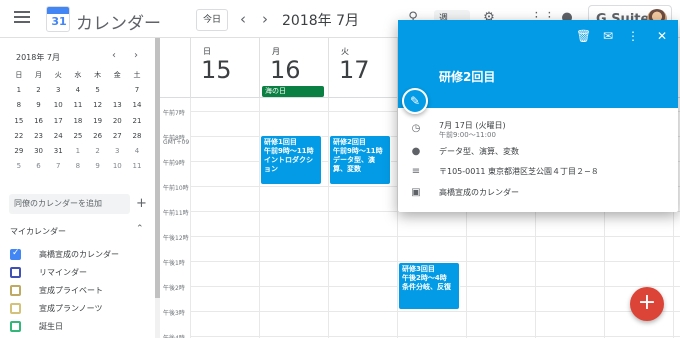  What do you see at coordinates (265, 19) in the screenshot?
I see `next-week-button: ›` at bounding box center [265, 19].